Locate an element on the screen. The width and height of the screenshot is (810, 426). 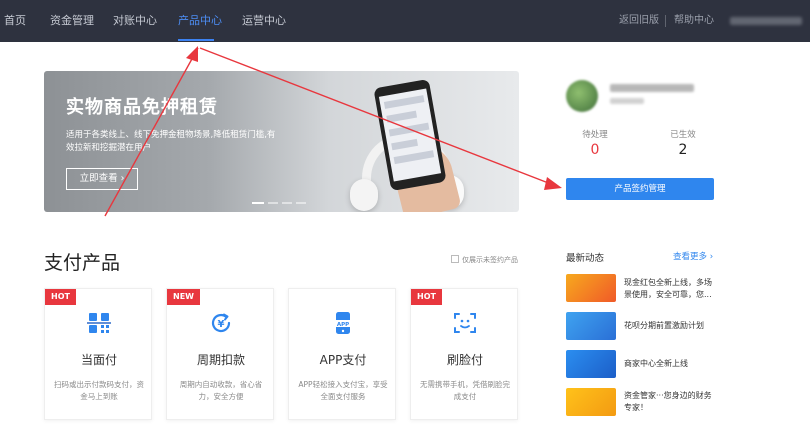
nav-item-products: 产品中心 is located at coordinates (200, 21).